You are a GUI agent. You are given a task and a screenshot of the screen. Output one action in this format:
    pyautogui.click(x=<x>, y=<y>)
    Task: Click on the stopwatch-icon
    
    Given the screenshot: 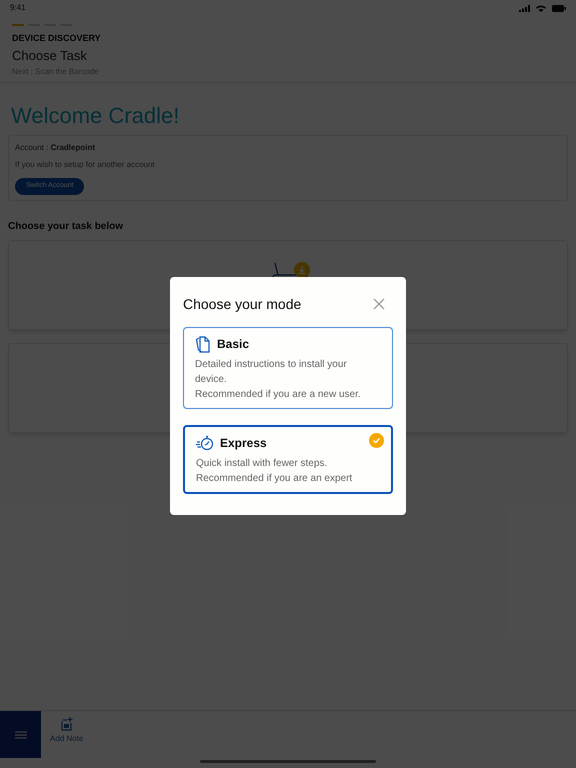 What is the action you would take?
    pyautogui.click(x=205, y=443)
    